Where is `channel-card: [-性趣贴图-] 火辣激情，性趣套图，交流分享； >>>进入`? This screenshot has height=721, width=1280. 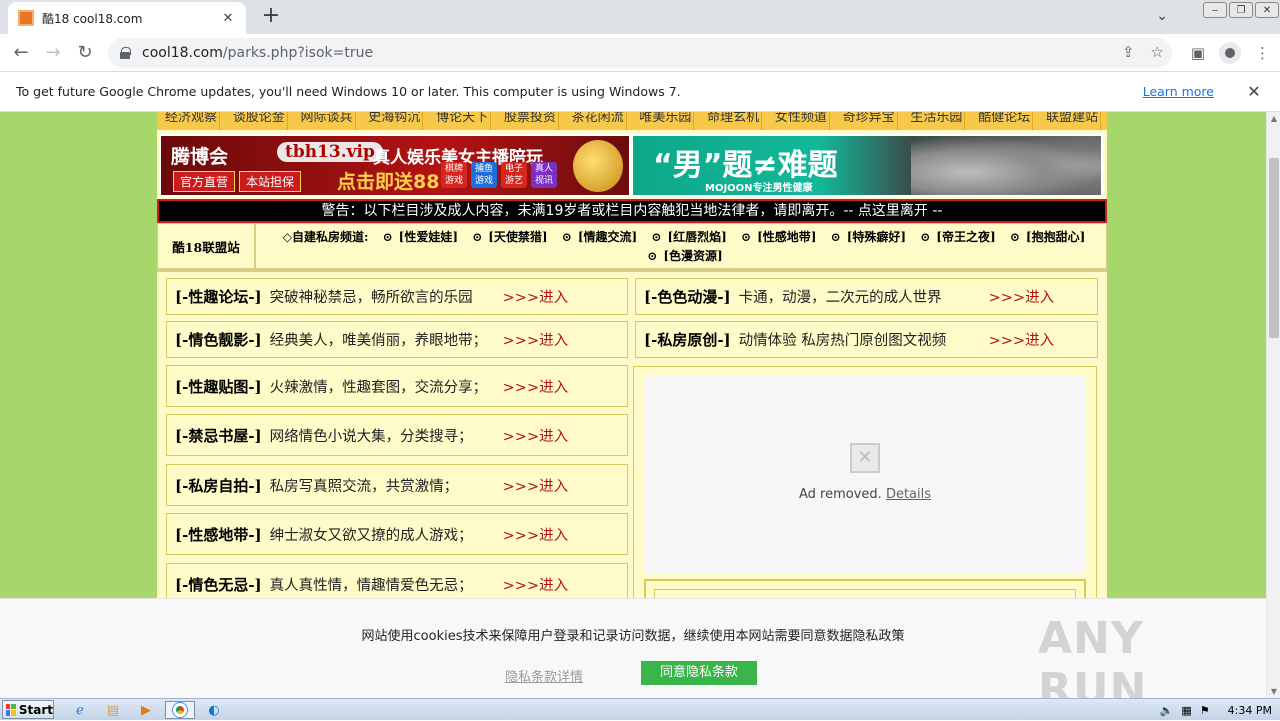
channel-card: [-性趣贴图-] 火辣激情，性趣套图，交流分享； >>>进入 is located at coordinates (397, 386).